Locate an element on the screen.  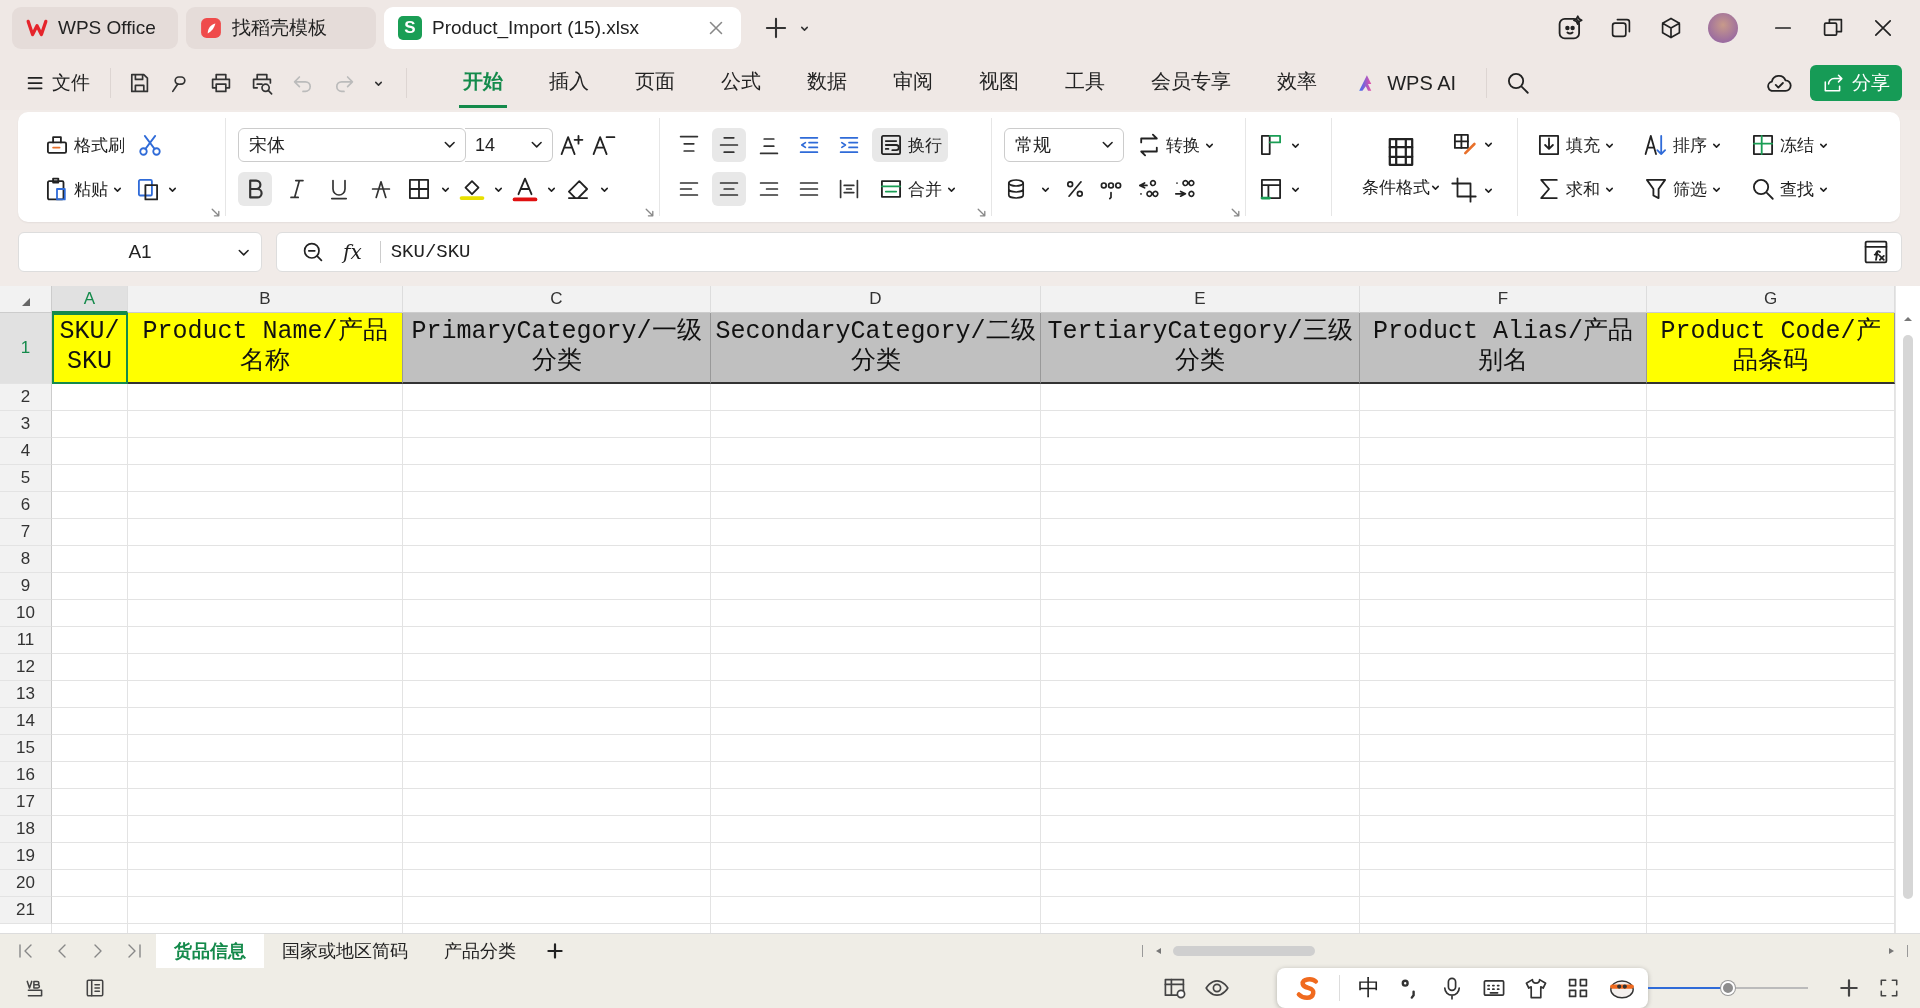
file-menu-button: 文件 is located at coordinates (58, 83).